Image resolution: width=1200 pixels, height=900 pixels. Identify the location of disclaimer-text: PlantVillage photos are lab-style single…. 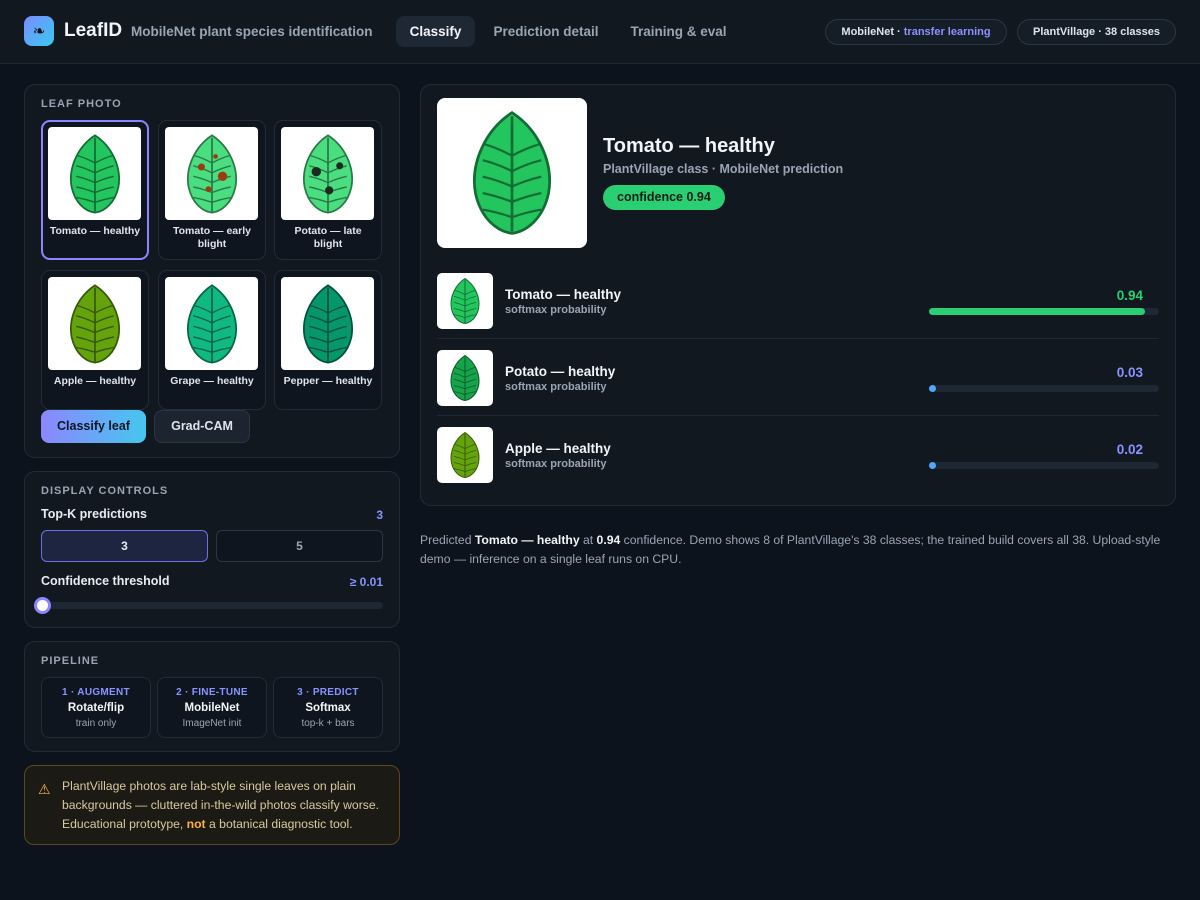
(224, 805).